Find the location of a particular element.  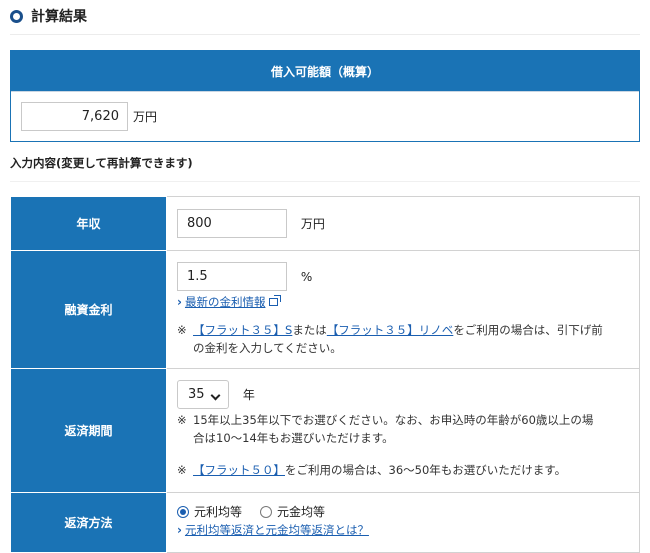

repayment-method-link: 元利均等返済と元金均等返済とは？ is located at coordinates (277, 530).